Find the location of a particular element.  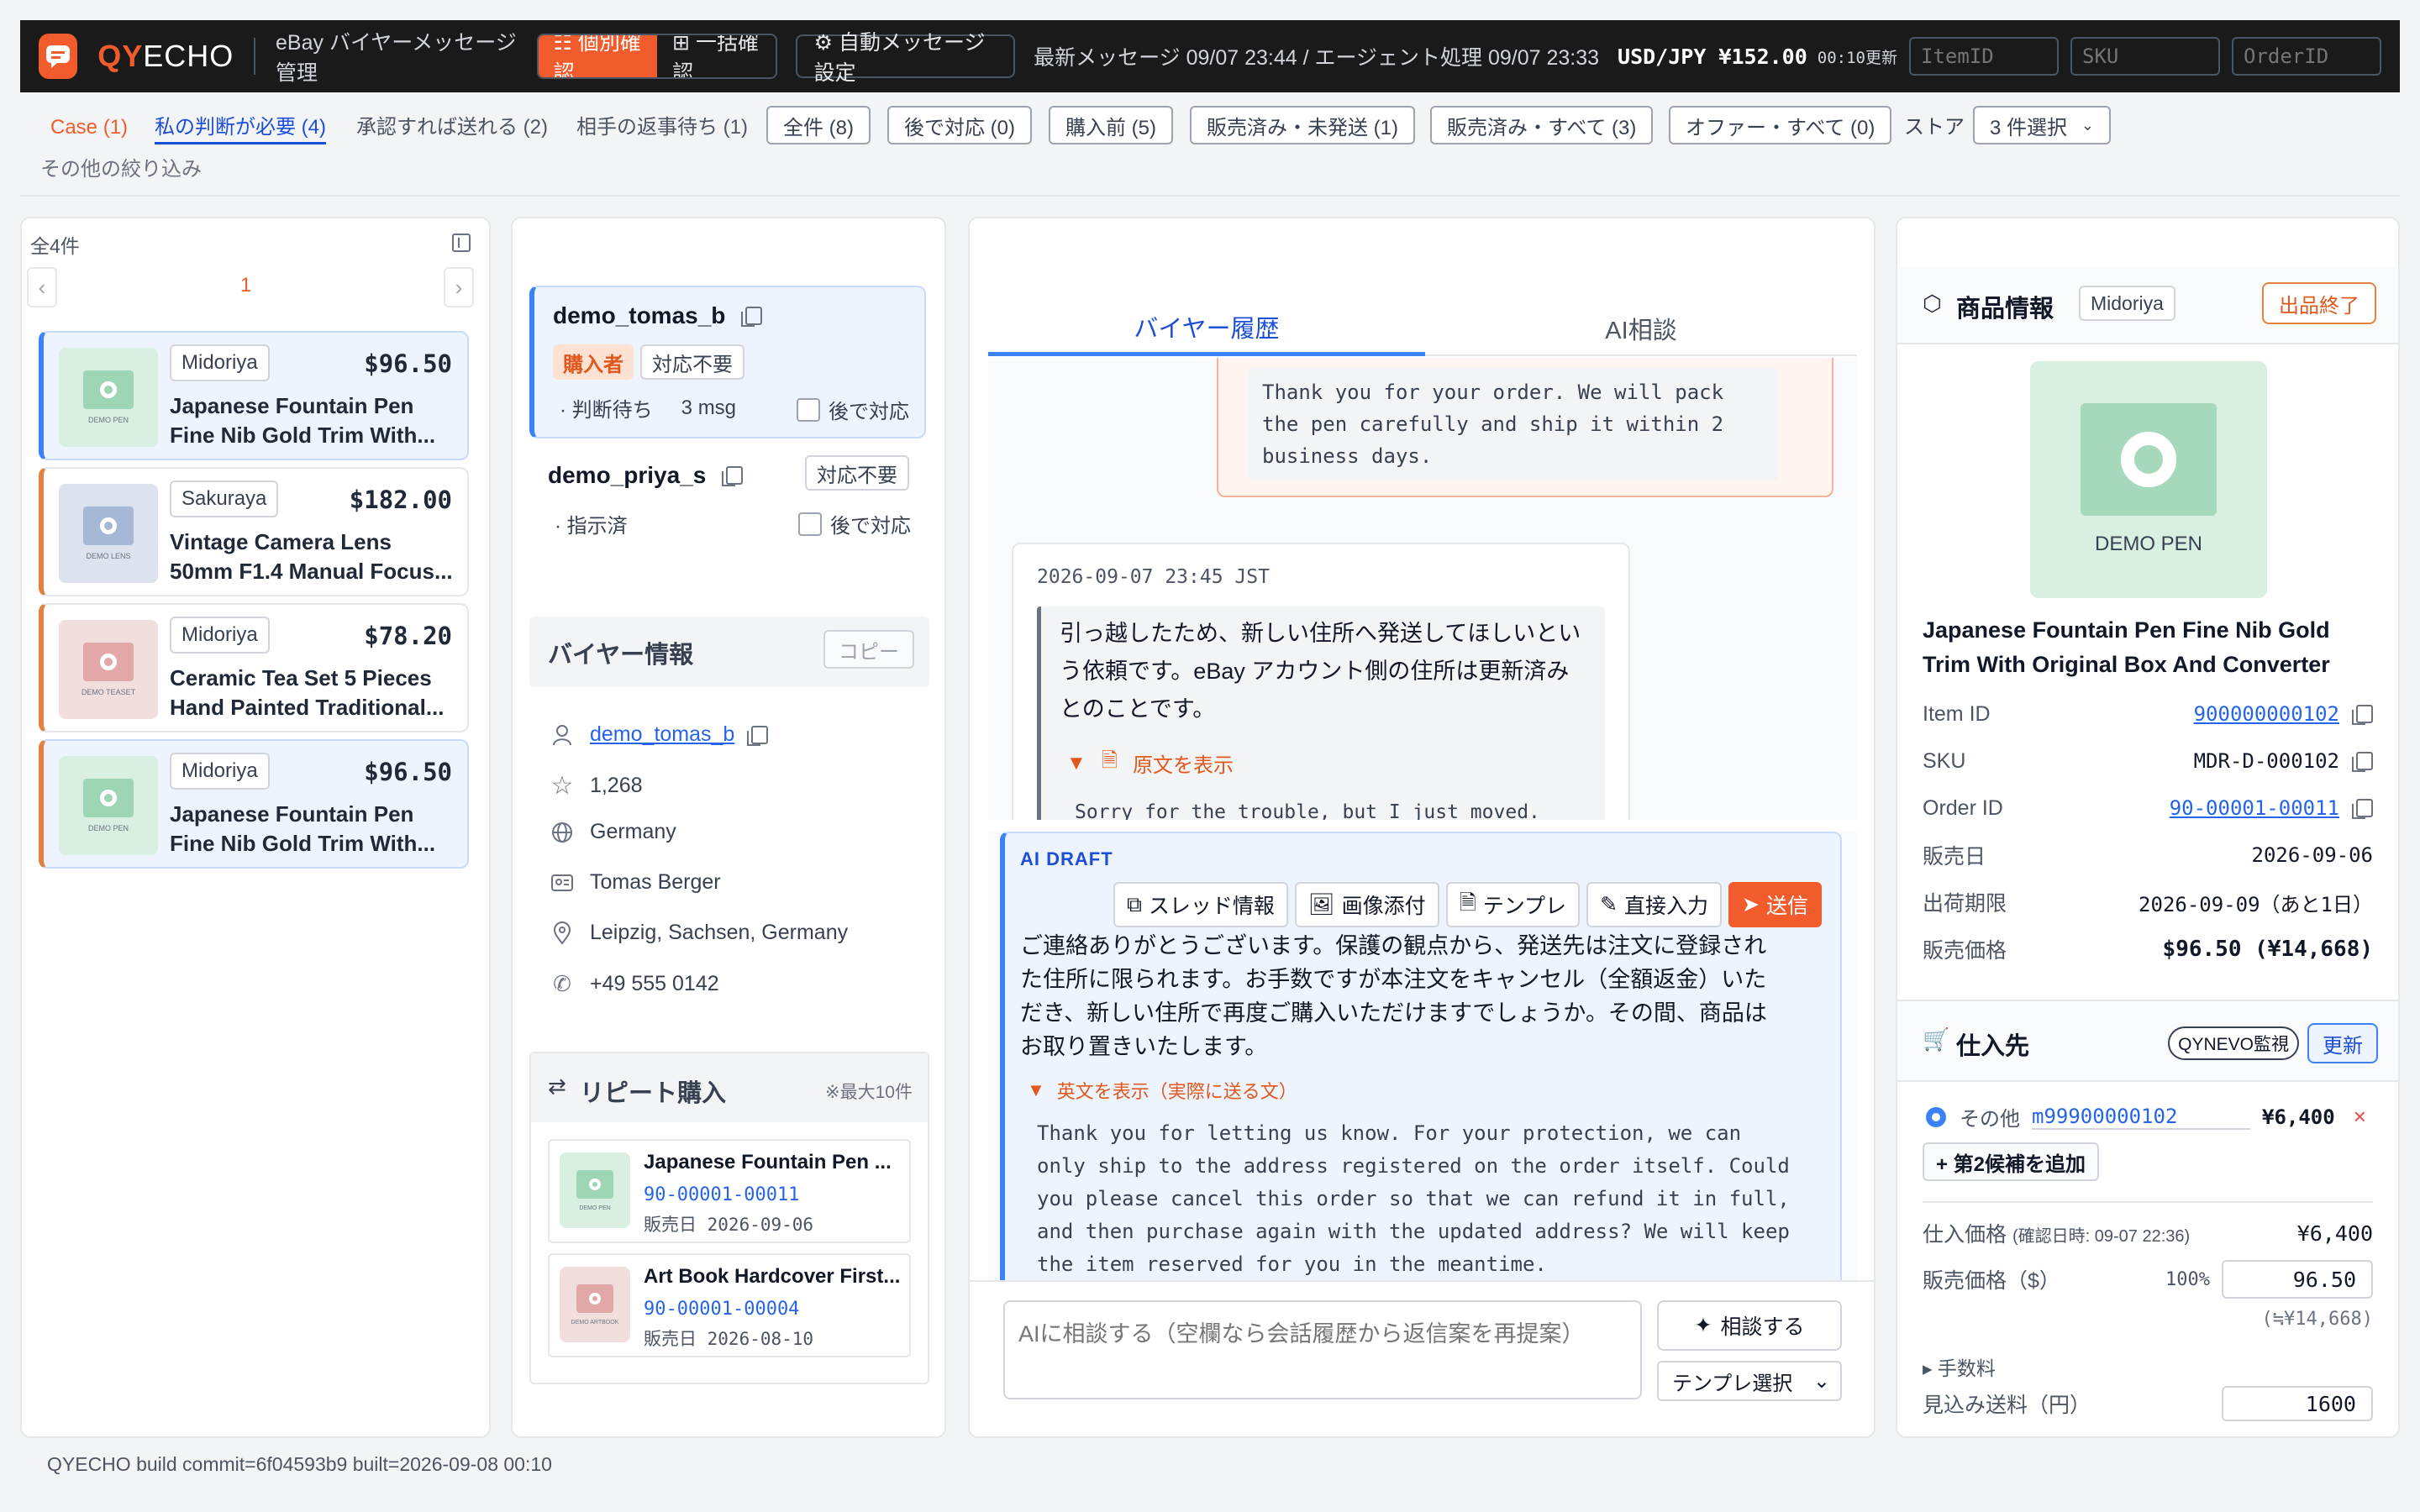

repeat-item-order-link: 90-00001-00004 is located at coordinates (721, 1309).